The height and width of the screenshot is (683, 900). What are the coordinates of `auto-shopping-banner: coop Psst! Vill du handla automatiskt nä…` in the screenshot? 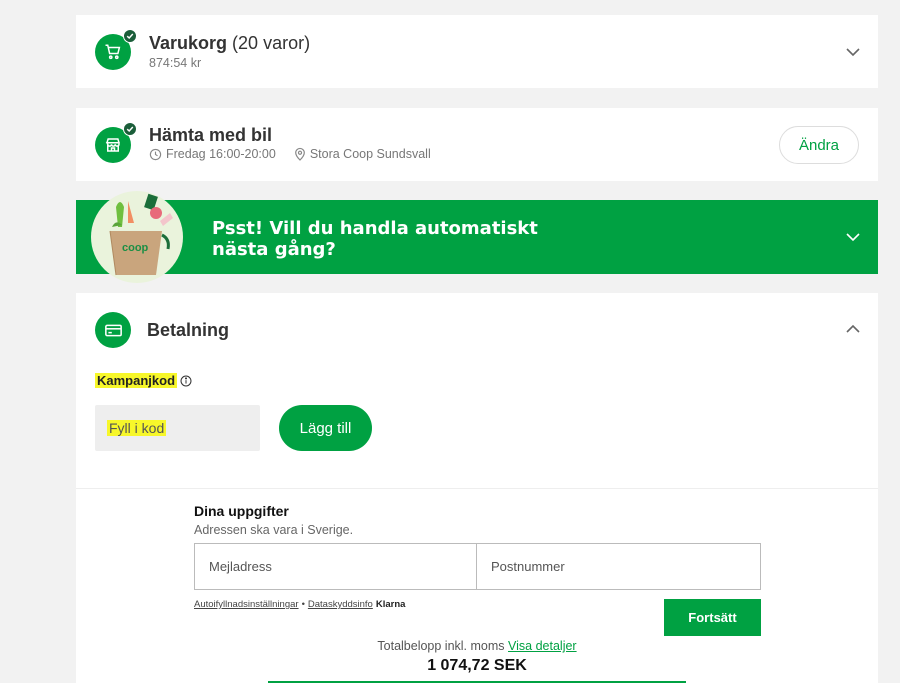 It's located at (477, 237).